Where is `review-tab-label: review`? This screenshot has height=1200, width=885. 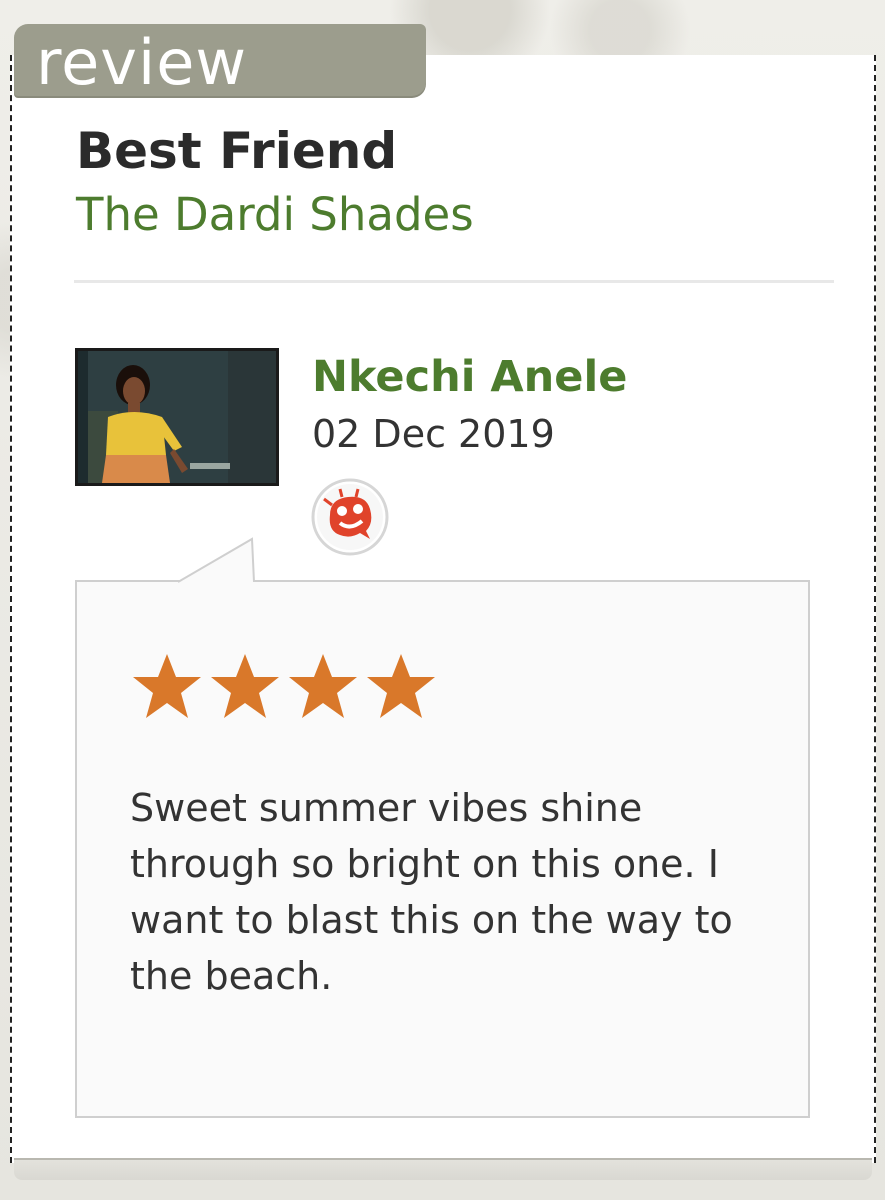 review-tab-label: review is located at coordinates (142, 62).